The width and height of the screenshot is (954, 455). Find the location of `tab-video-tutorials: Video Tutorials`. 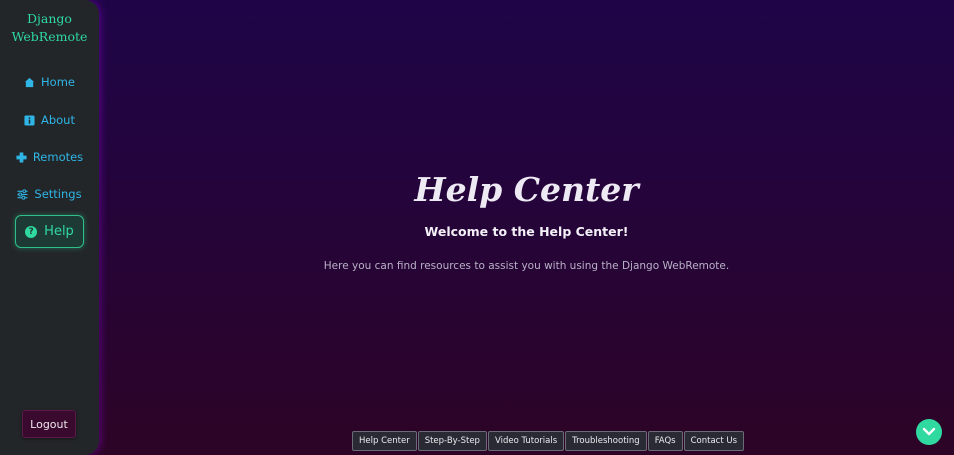

tab-video-tutorials: Video Tutorials is located at coordinates (526, 441).